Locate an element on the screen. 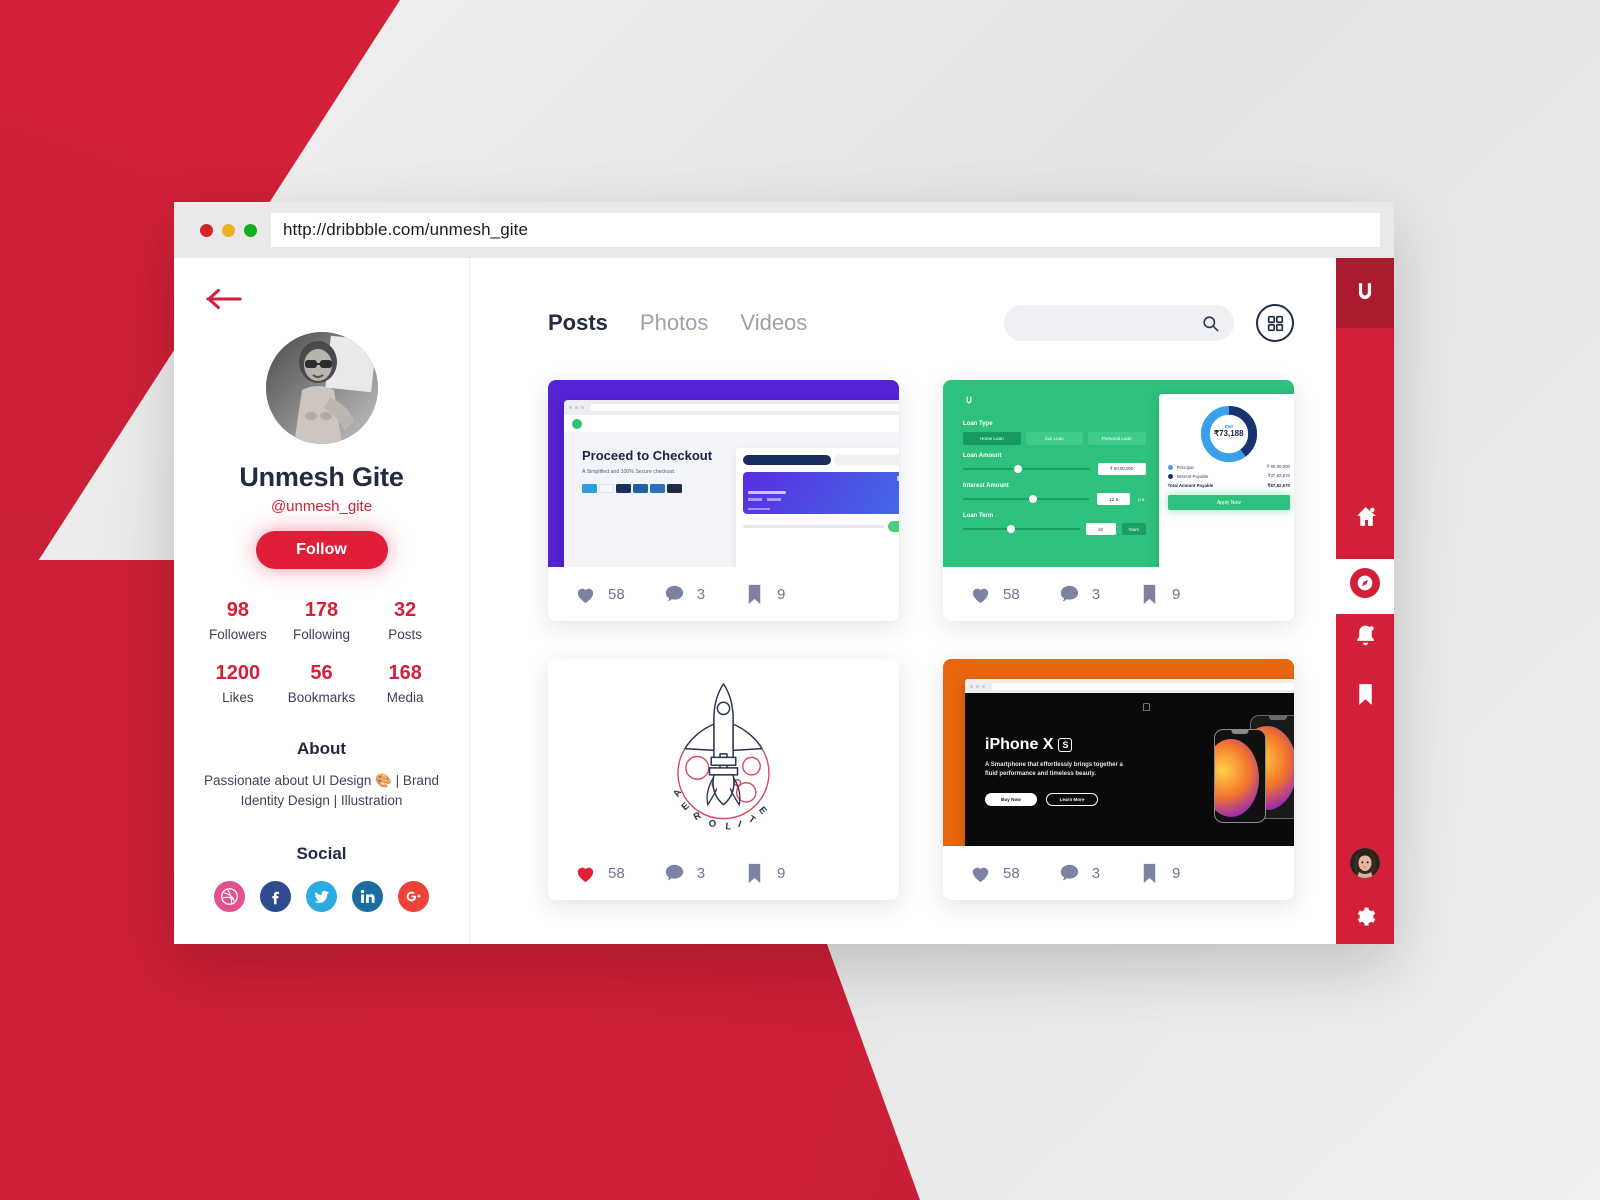 The image size is (1600, 1200). gear-icon is located at coordinates (1366, 916).